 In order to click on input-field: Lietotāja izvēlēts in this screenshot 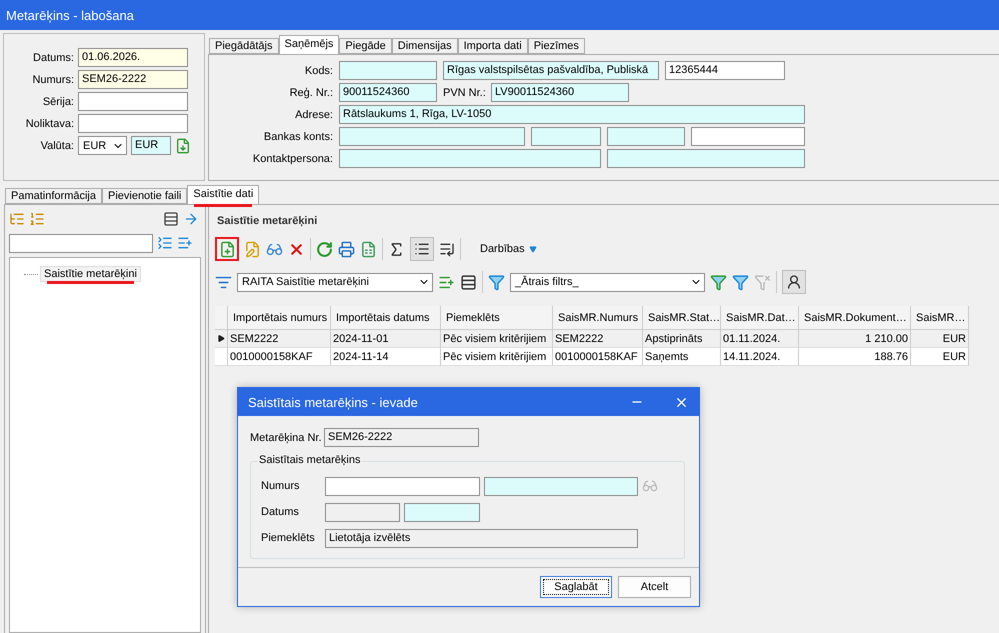, I will do `click(481, 538)`.